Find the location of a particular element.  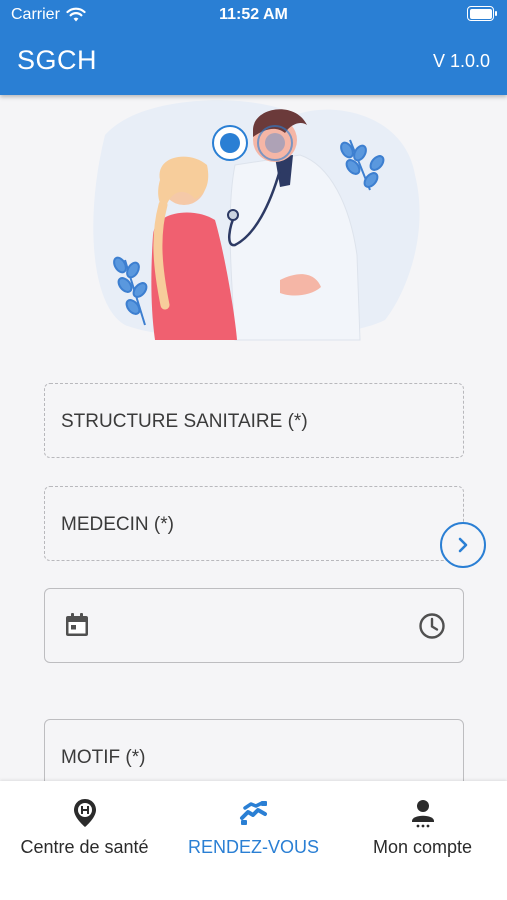

medecin-field: MEDECIN (*) is located at coordinates (254, 523).